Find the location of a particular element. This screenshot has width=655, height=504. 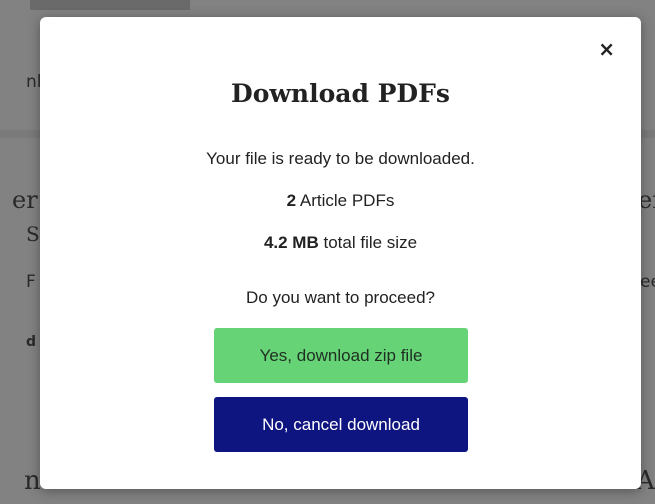

file-size: 4.2 MB total file size is located at coordinates (340, 243).